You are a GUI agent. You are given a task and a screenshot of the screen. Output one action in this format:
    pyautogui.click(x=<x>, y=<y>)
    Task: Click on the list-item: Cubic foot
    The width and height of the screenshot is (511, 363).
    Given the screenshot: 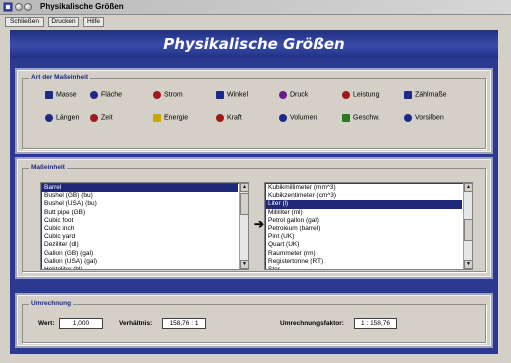 What is the action you would take?
    pyautogui.click(x=140, y=221)
    